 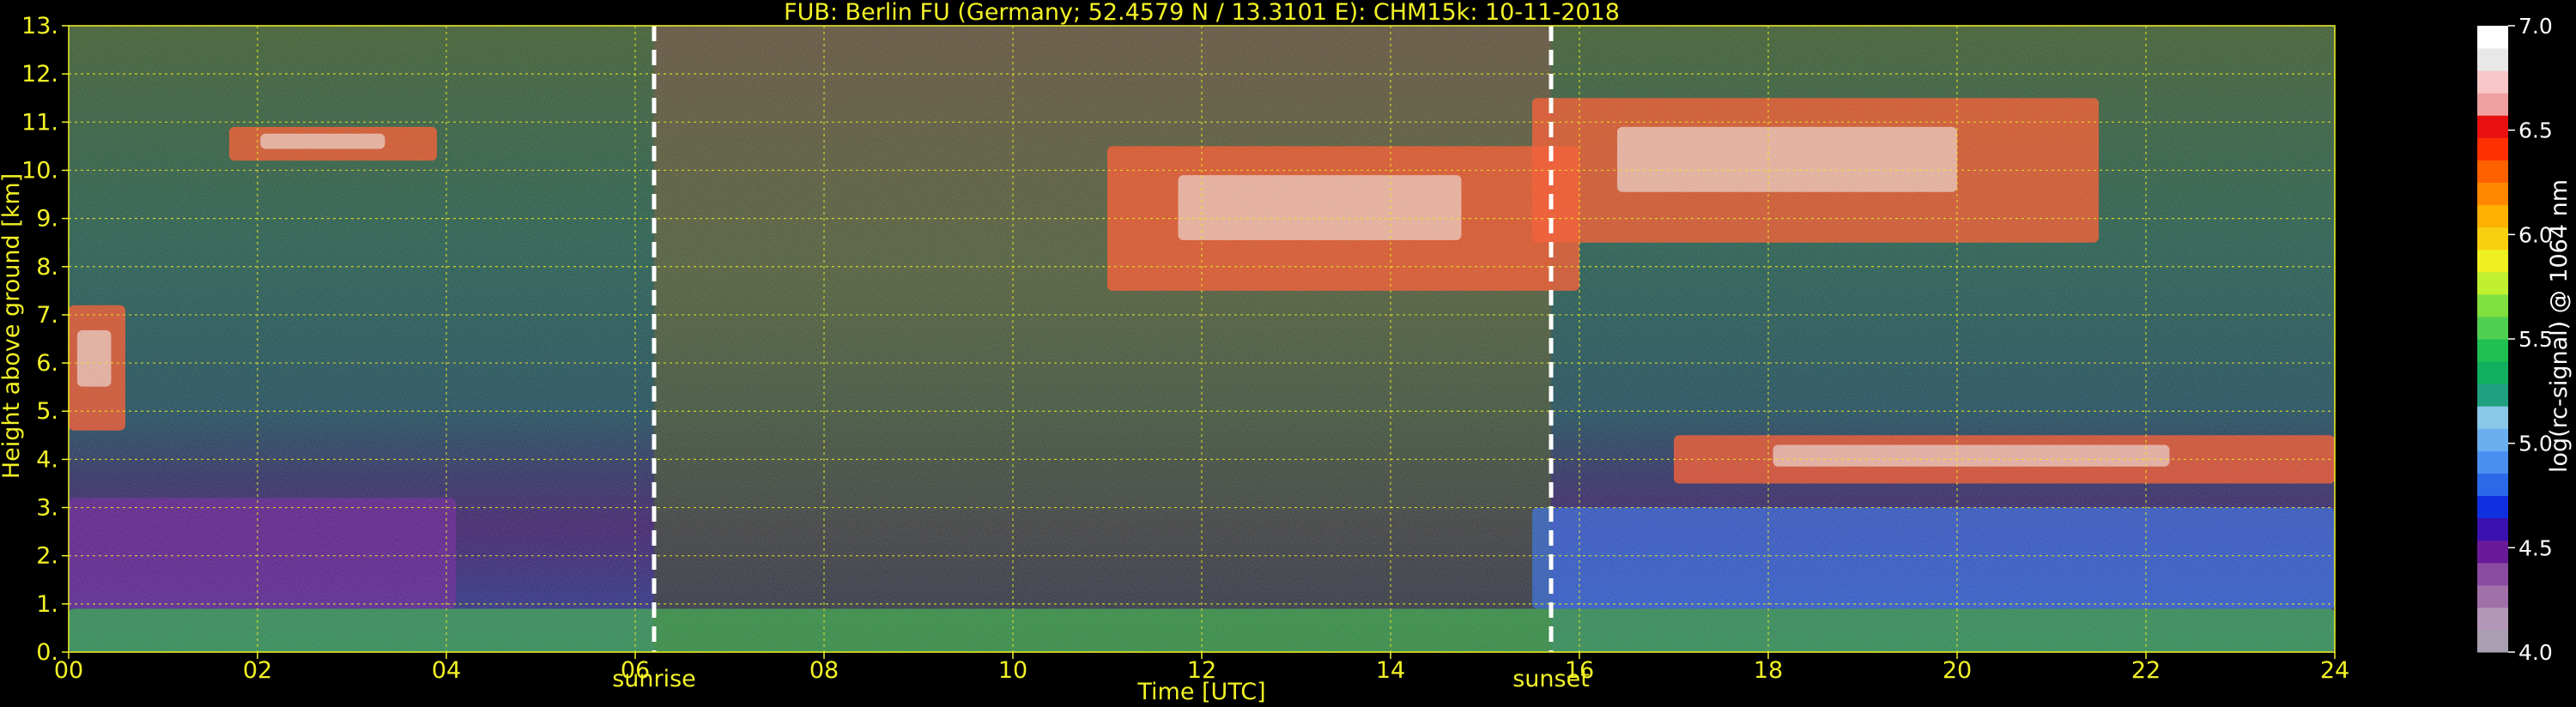 I want to click on y-tick-label: 12., so click(x=39, y=75).